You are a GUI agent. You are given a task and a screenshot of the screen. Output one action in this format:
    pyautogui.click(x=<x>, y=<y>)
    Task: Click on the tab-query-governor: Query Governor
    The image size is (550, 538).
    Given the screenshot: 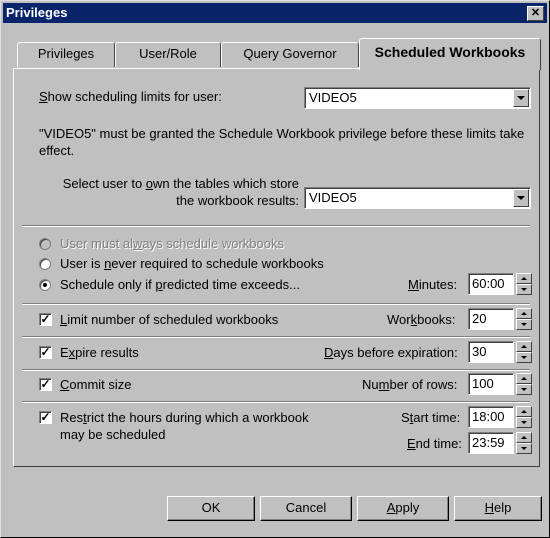 What is the action you would take?
    pyautogui.click(x=290, y=54)
    